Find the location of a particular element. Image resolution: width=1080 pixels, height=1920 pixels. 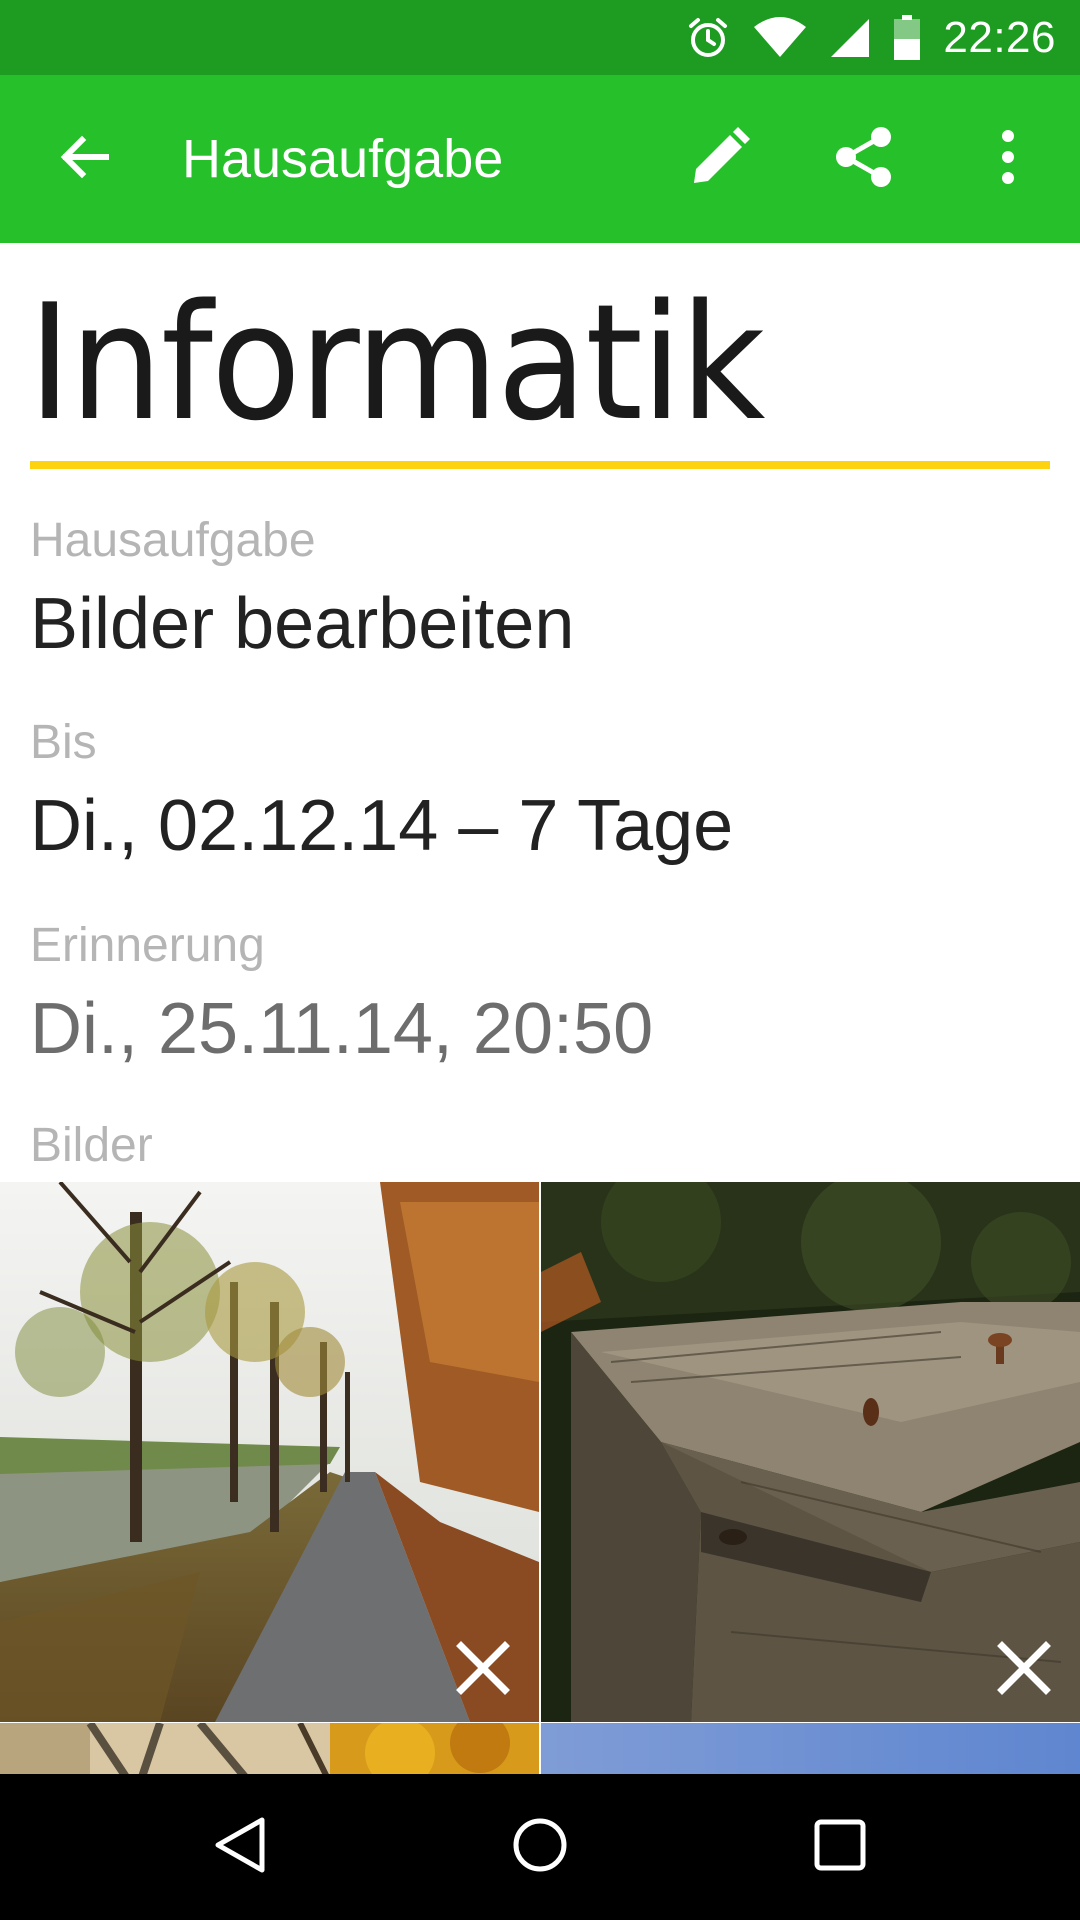

nav-recents-icon is located at coordinates (840, 1847).